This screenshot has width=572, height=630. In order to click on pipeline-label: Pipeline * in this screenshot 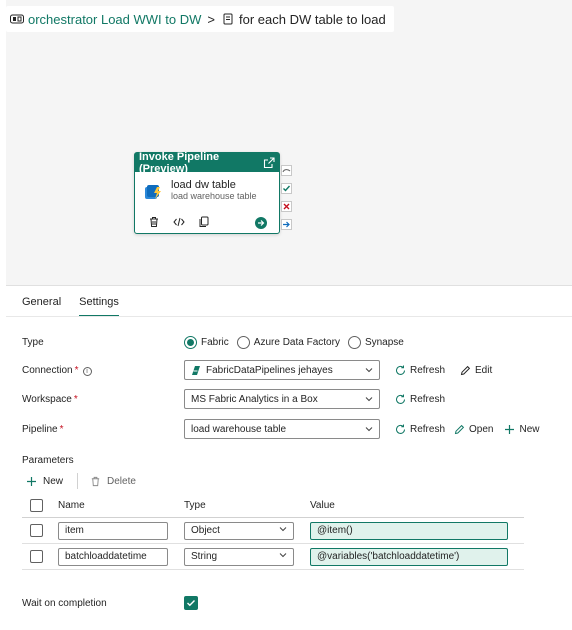, I will do `click(43, 429)`.